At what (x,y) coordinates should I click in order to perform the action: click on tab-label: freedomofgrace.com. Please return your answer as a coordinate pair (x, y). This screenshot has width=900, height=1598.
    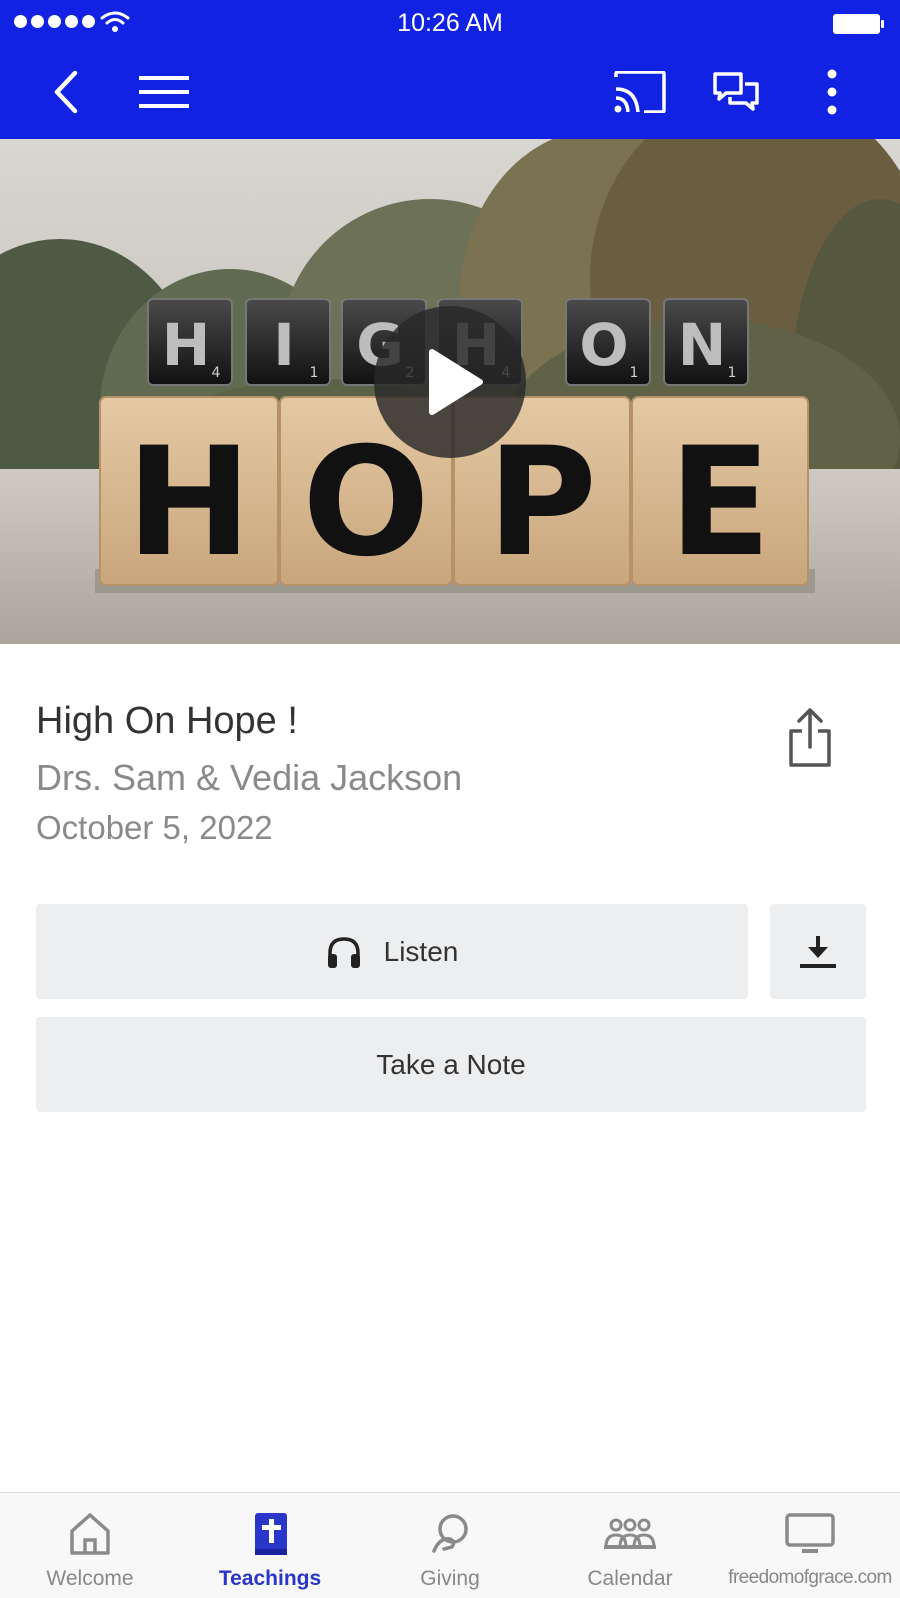
    Looking at the image, I should click on (810, 1577).